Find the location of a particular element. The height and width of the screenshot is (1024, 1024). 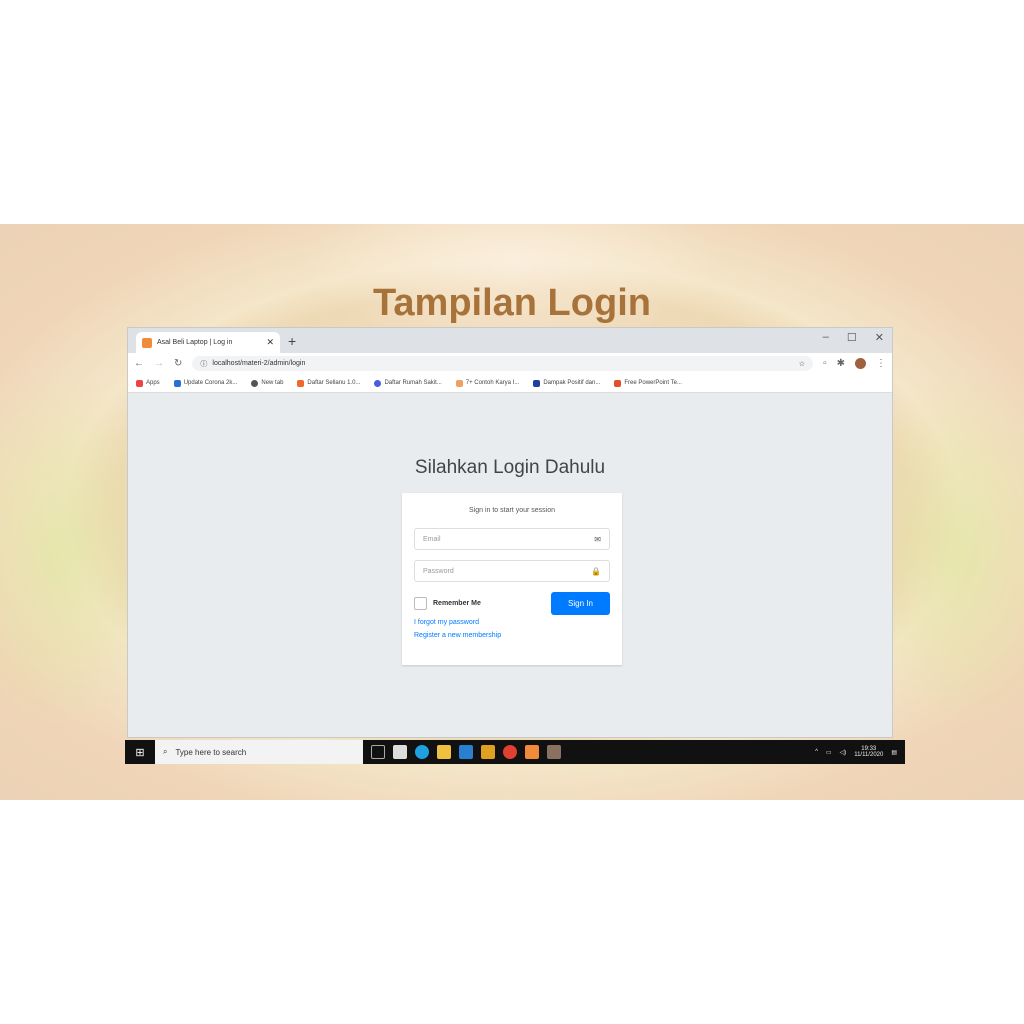

reload-icon: ↻ is located at coordinates (178, 363).